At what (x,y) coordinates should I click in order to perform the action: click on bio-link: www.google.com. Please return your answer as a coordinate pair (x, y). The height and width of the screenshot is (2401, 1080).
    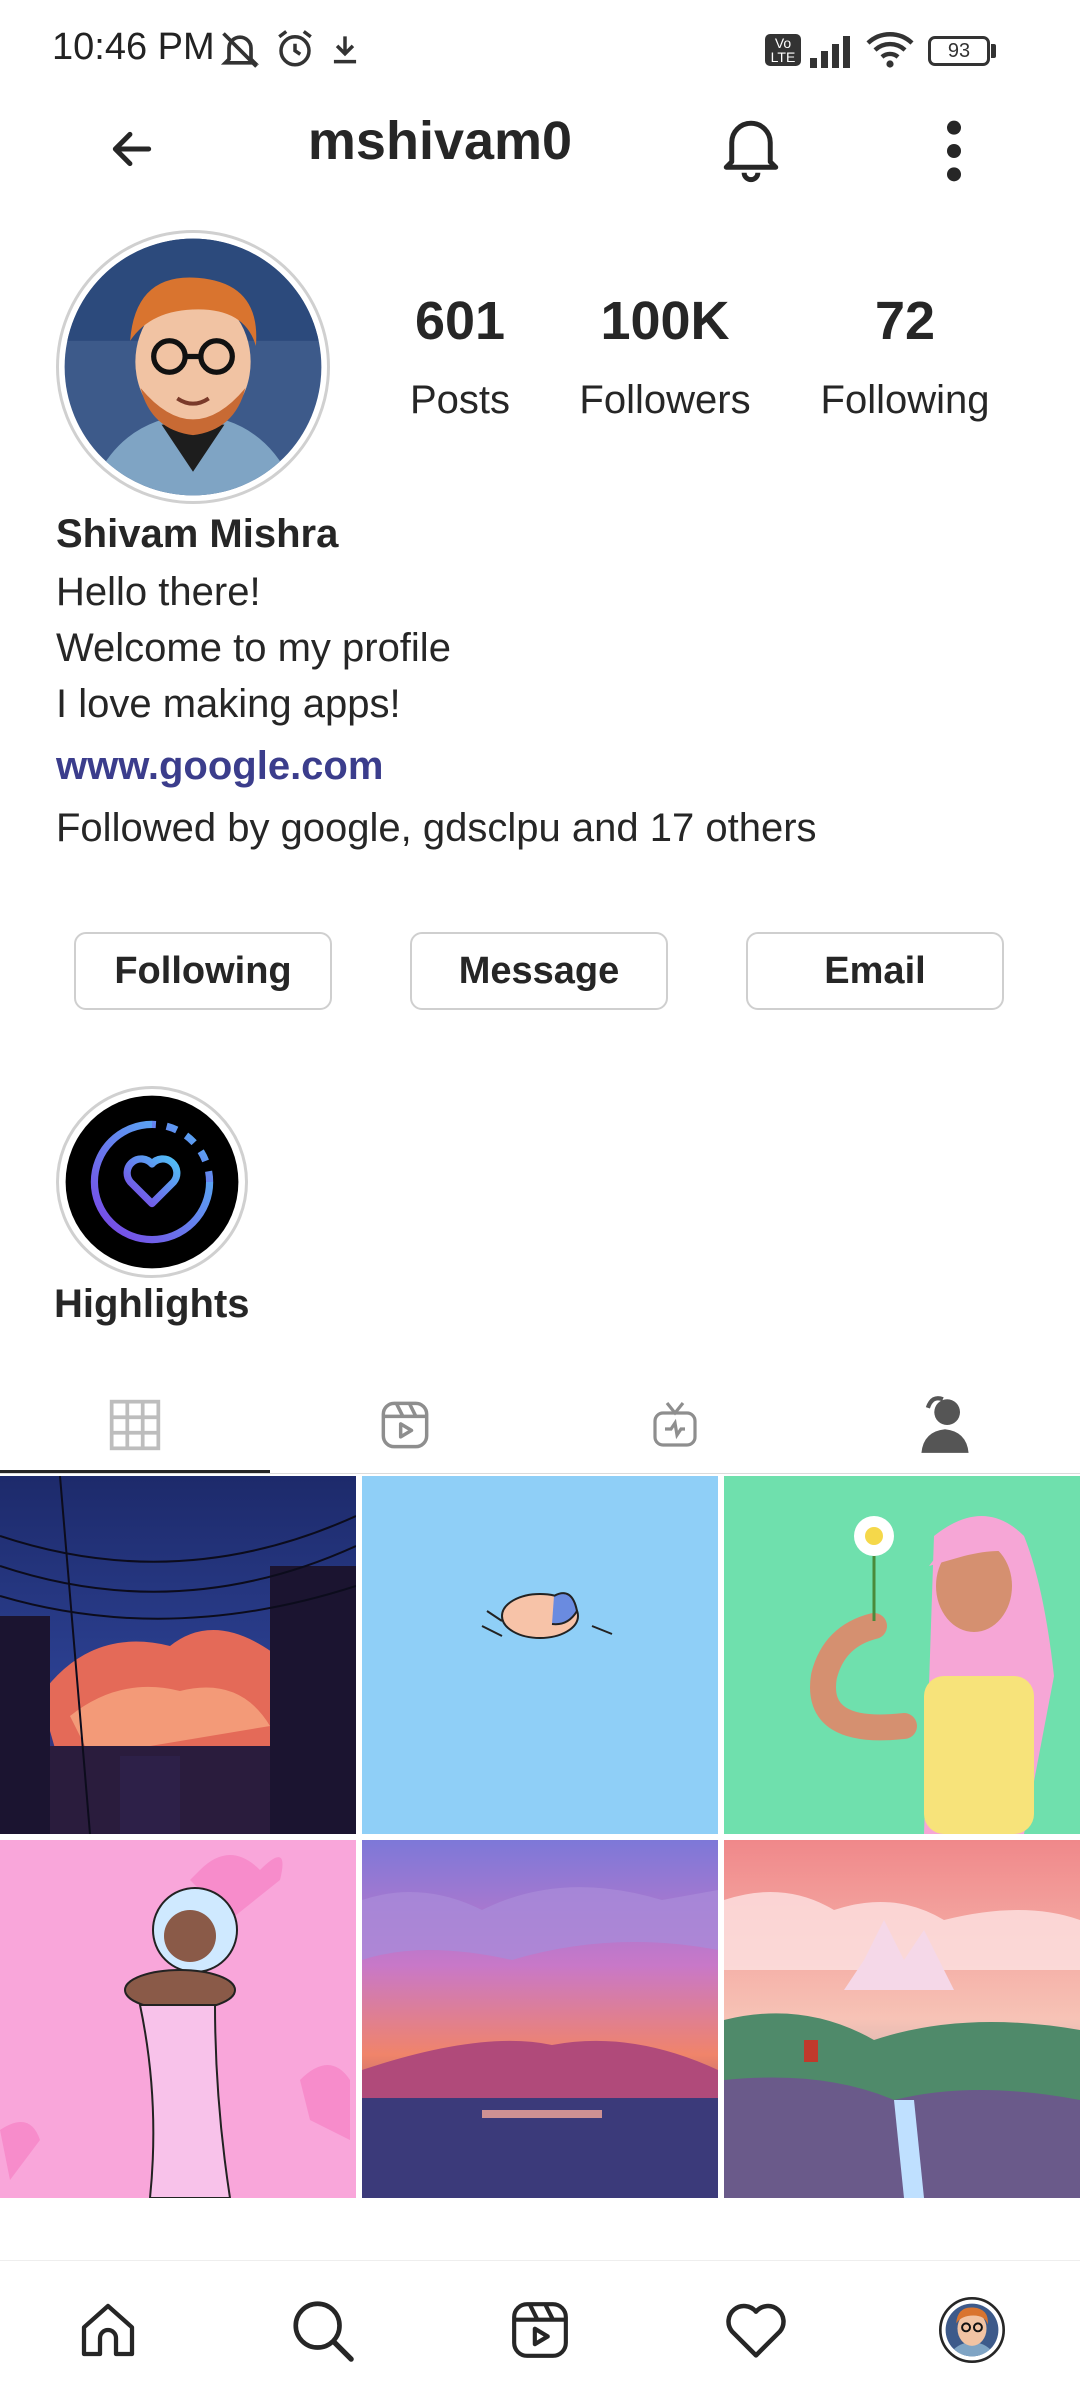
    Looking at the image, I should click on (219, 766).